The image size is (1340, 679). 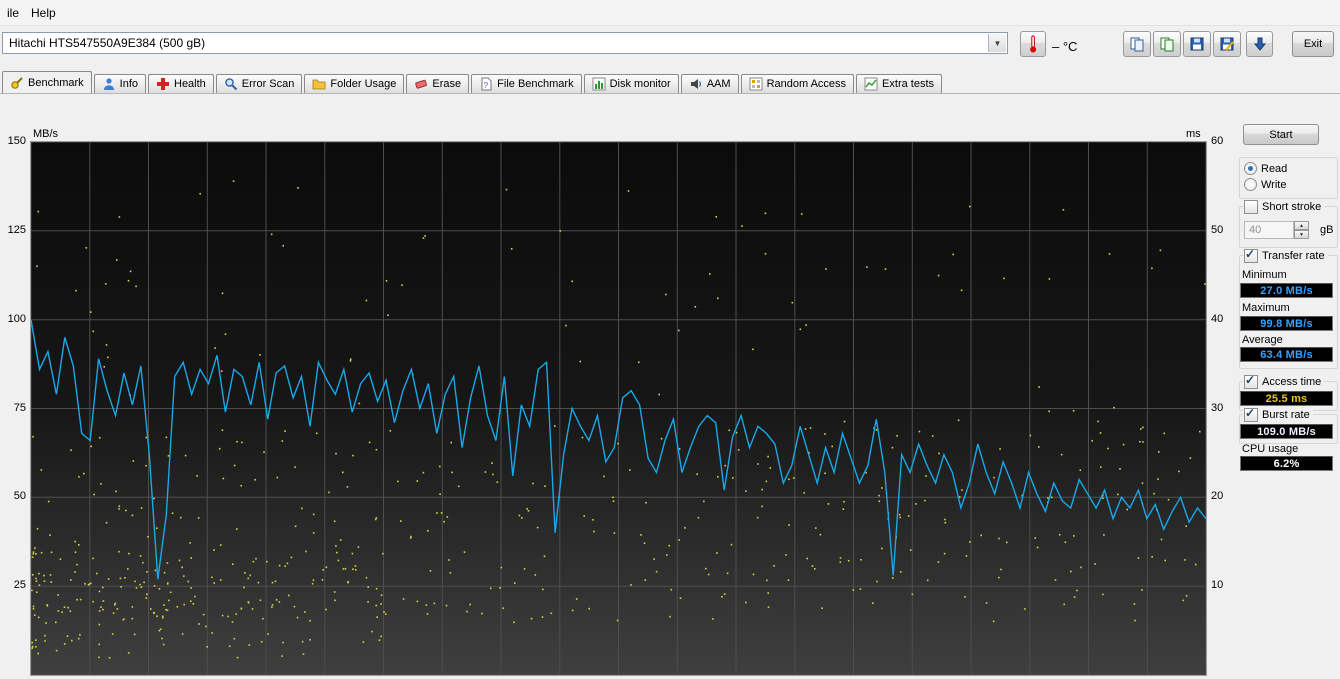 What do you see at coordinates (640, 84) in the screenshot?
I see `tab-label: Disk monitor` at bounding box center [640, 84].